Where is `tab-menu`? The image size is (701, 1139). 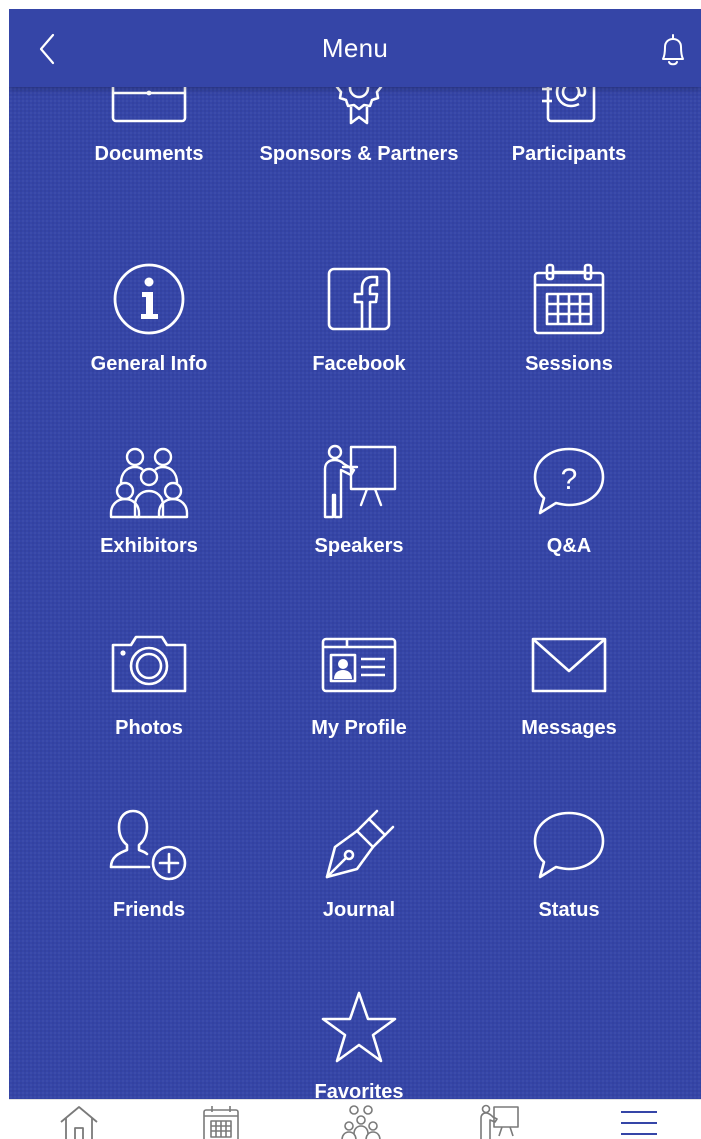 tab-menu is located at coordinates (639, 1121).